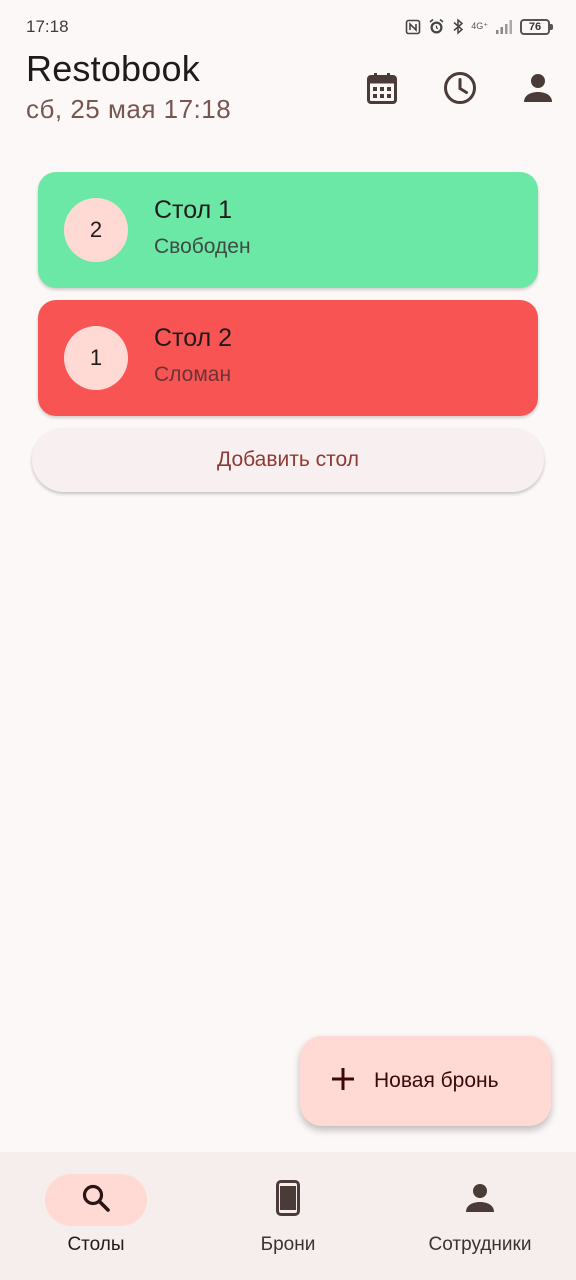  Describe the element at coordinates (288, 230) in the screenshot. I see `table-card: 2 Стол 1 Свободен` at that location.